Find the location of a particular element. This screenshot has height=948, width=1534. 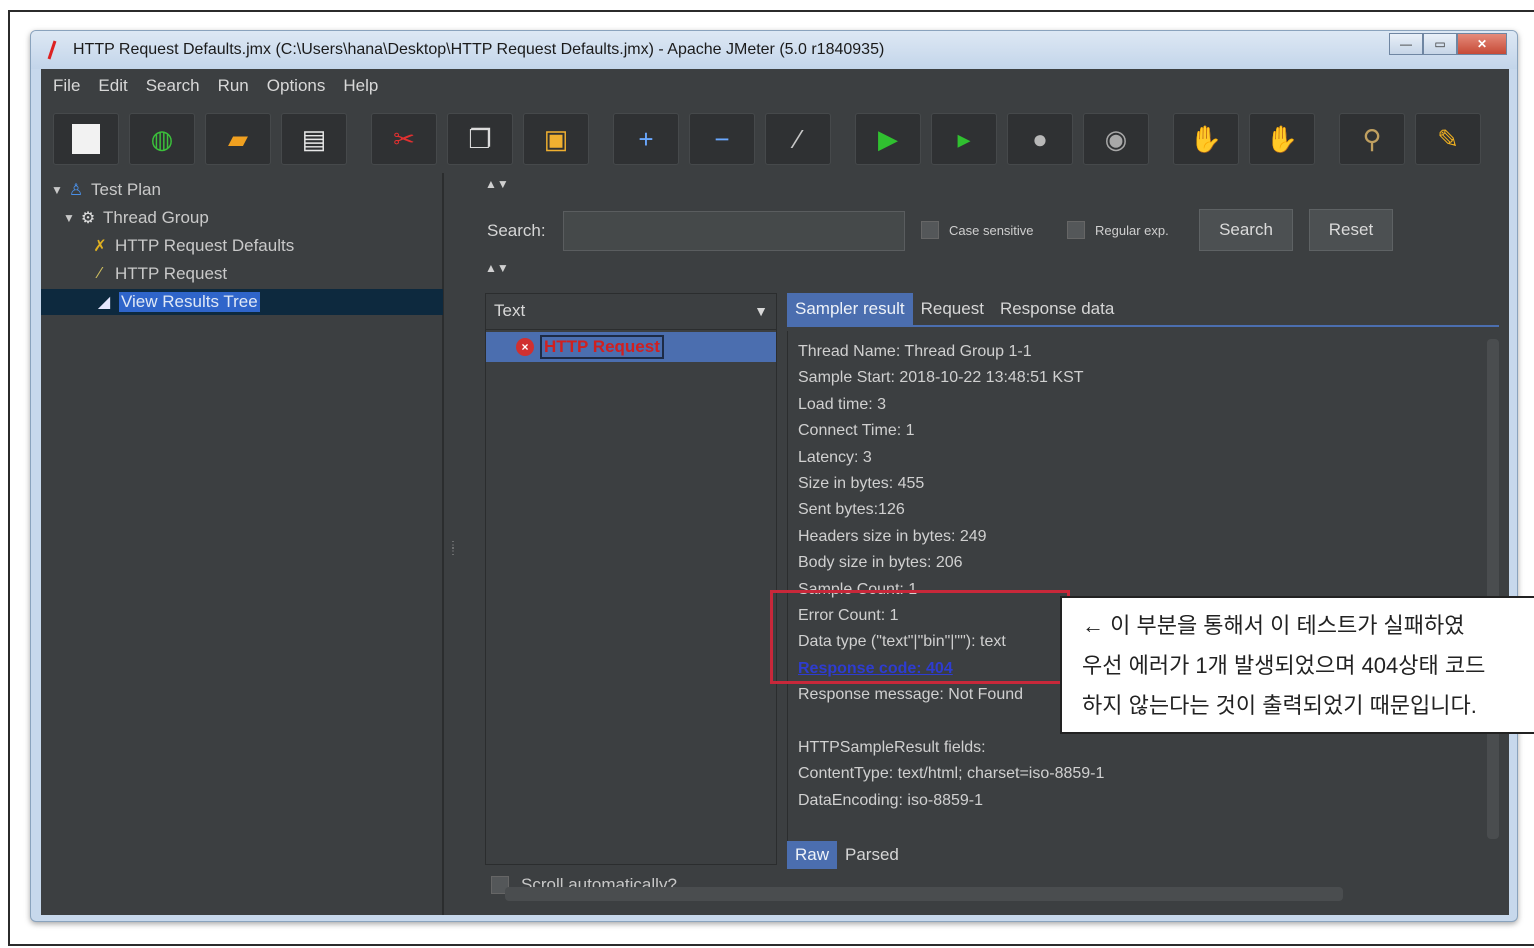

new-button is located at coordinates (86, 139).